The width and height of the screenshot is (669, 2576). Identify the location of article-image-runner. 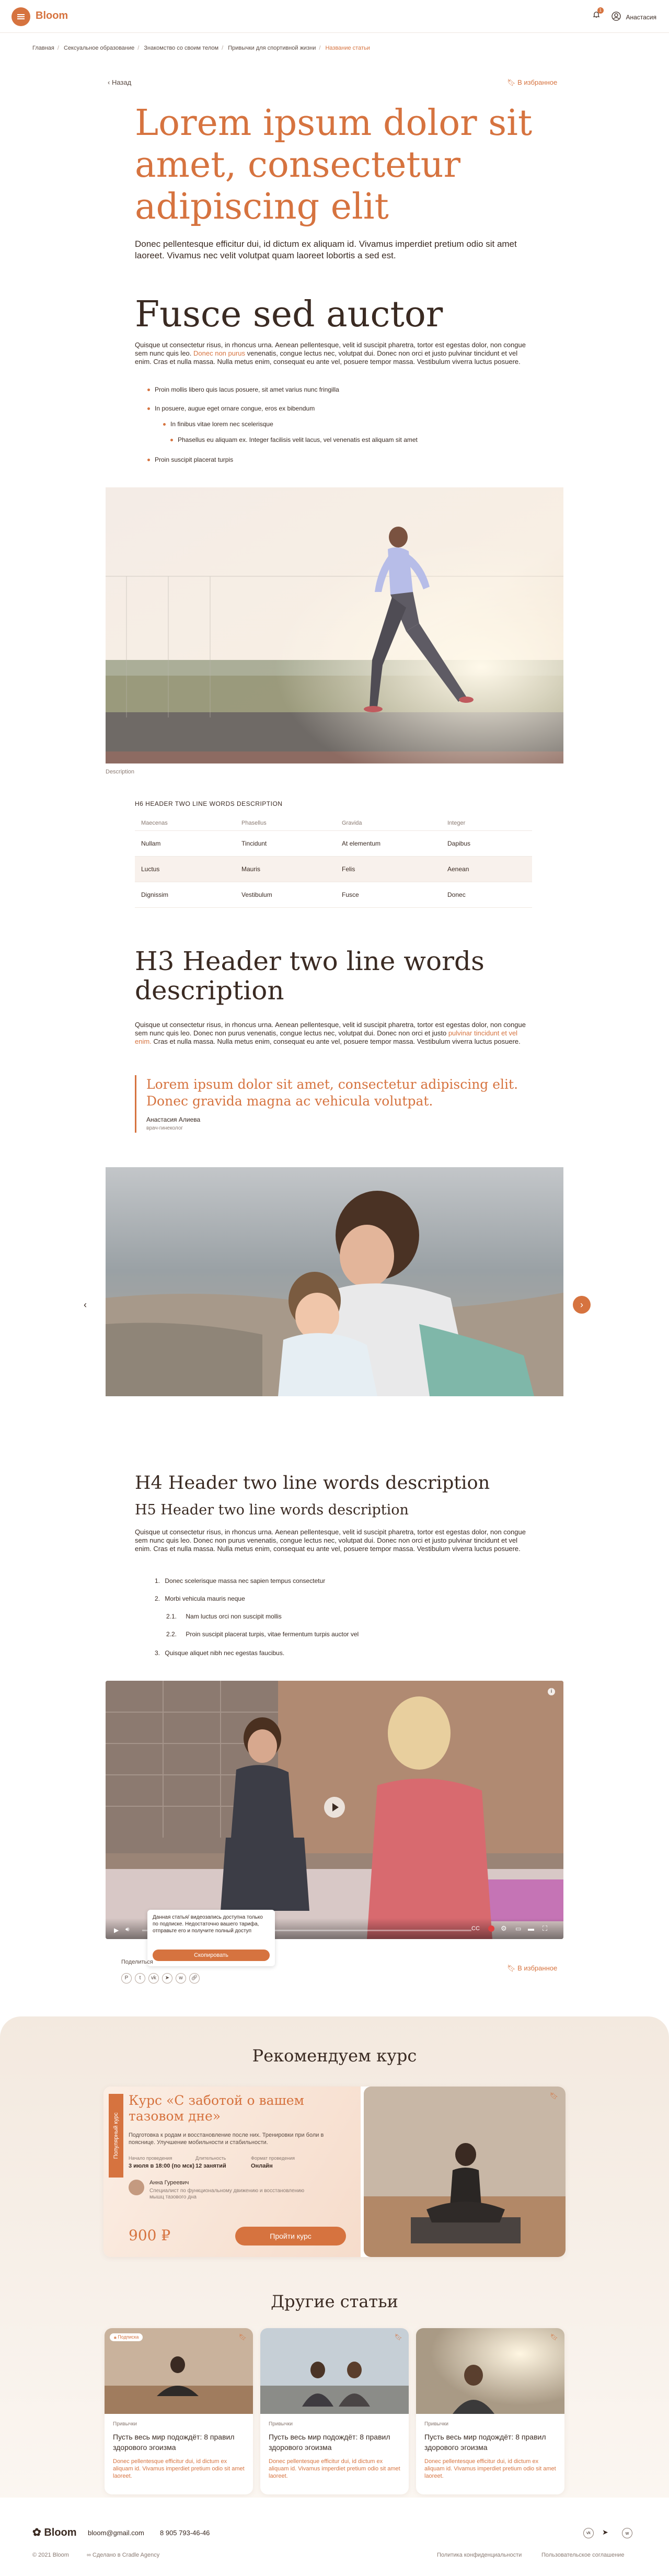
(334, 625).